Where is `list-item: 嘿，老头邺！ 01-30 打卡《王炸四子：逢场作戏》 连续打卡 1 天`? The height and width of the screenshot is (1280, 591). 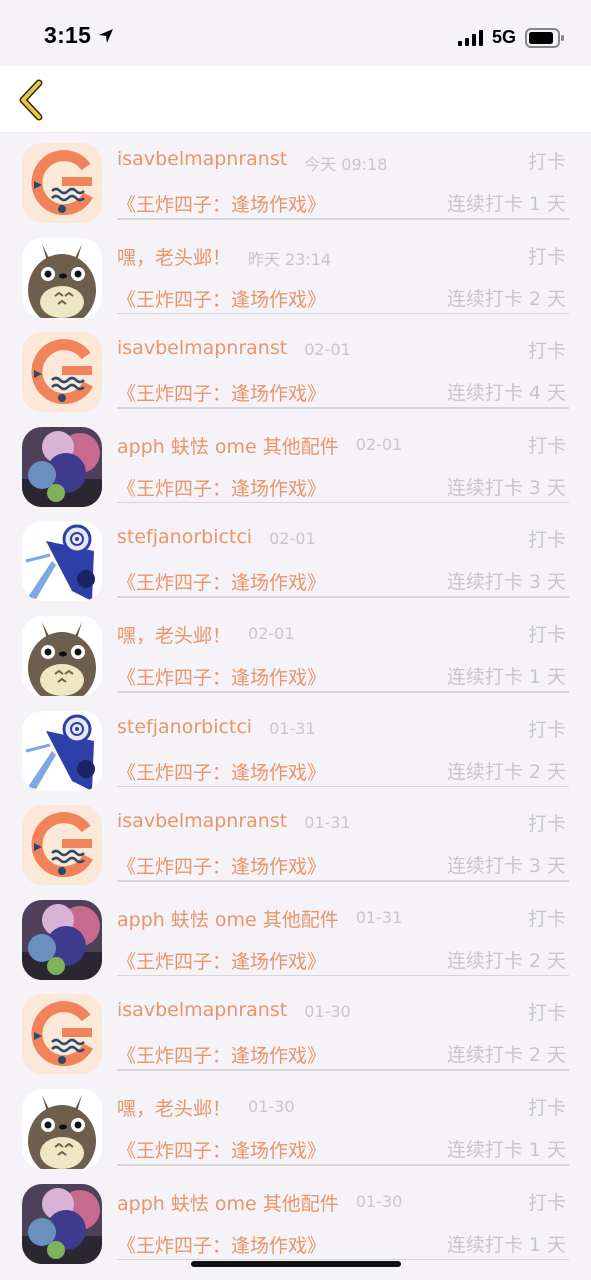 list-item: 嘿，老头邺！ 01-30 打卡《王炸四子：逢场作戏》 连续打卡 1 天 is located at coordinates (295, 1133).